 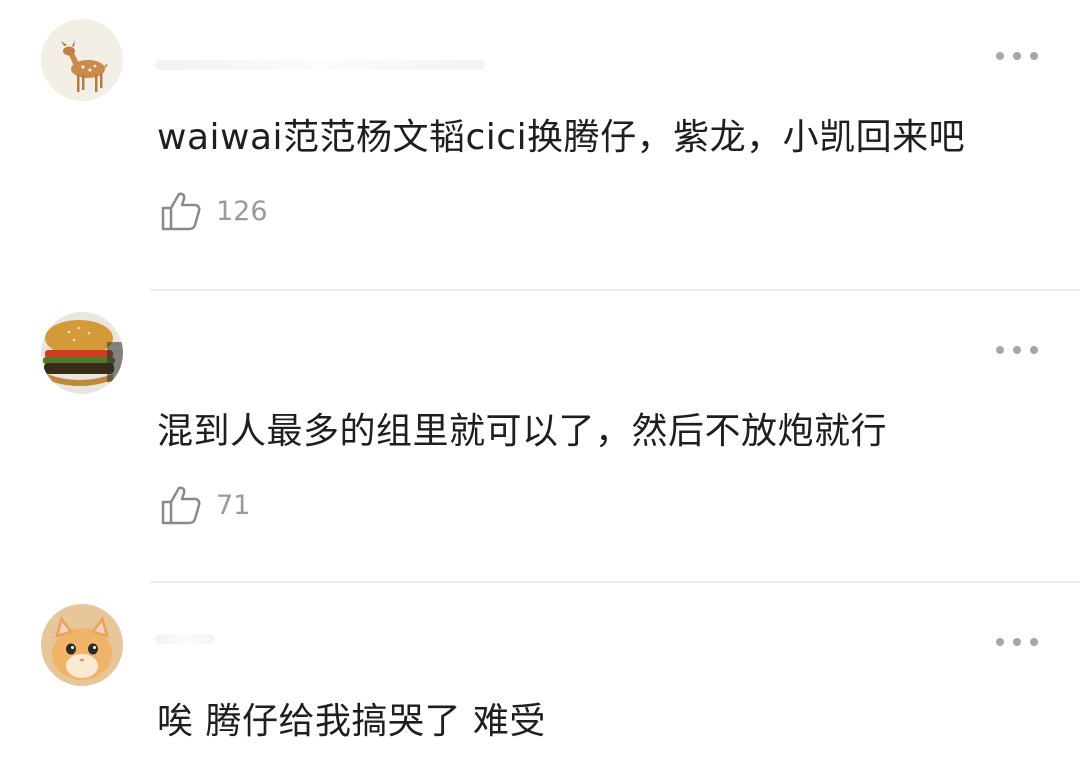 What do you see at coordinates (233, 505) in the screenshot?
I see `like-count: 71` at bounding box center [233, 505].